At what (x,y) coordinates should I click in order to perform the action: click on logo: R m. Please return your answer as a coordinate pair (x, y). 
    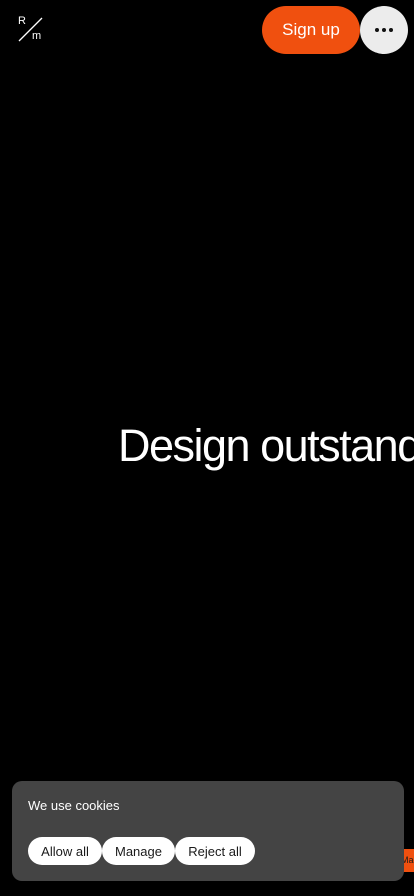
    Looking at the image, I should click on (30, 29).